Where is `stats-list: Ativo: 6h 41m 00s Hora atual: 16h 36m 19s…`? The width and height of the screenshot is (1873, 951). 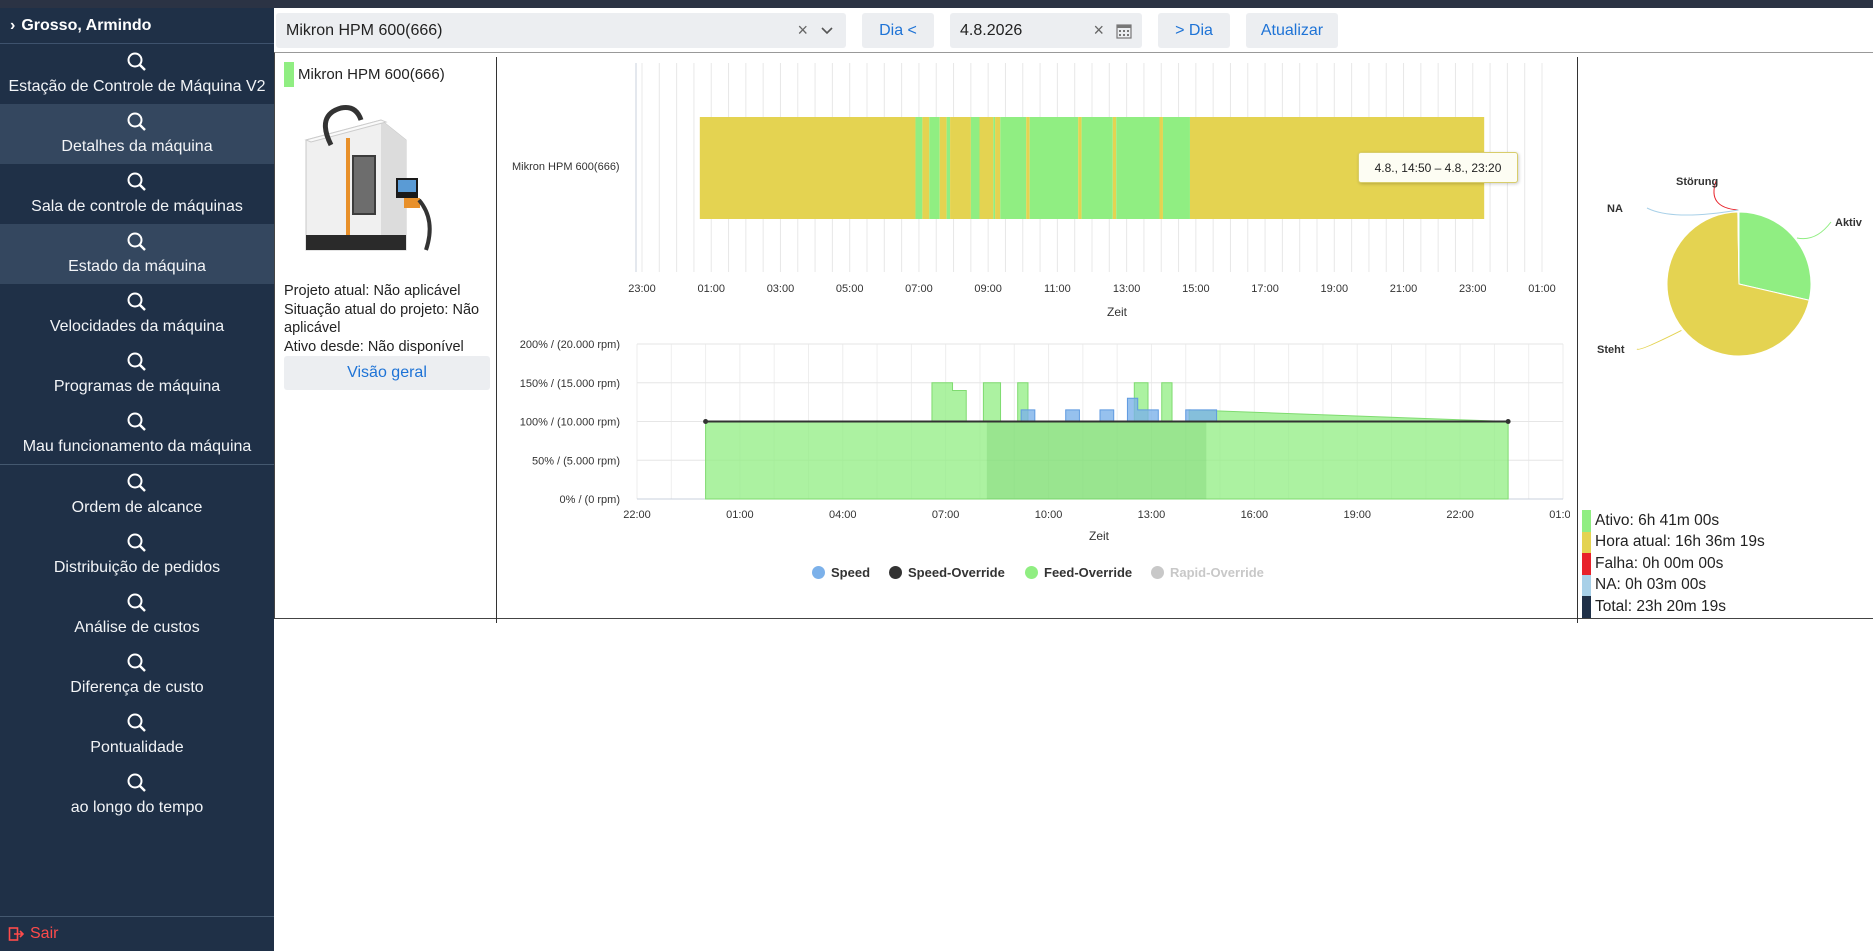
stats-list: Ativo: 6h 41m 00s Hora atual: 16h 36m 19s… is located at coordinates (1727, 564).